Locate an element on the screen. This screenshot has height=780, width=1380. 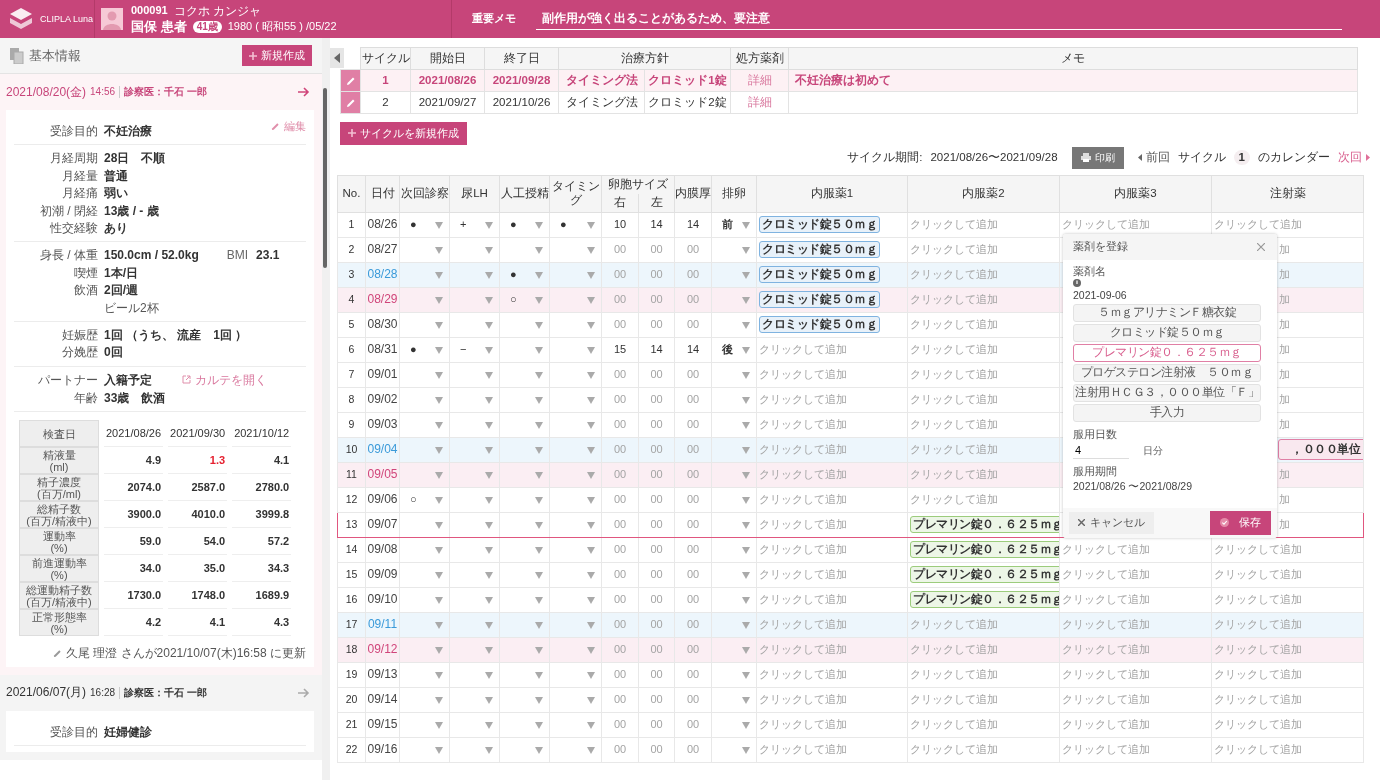
table-row: 19 09/13 00 00 00 クリックして追加 クリックして追加 クリックして追加 クリックして追加 is located at coordinates (850, 675).